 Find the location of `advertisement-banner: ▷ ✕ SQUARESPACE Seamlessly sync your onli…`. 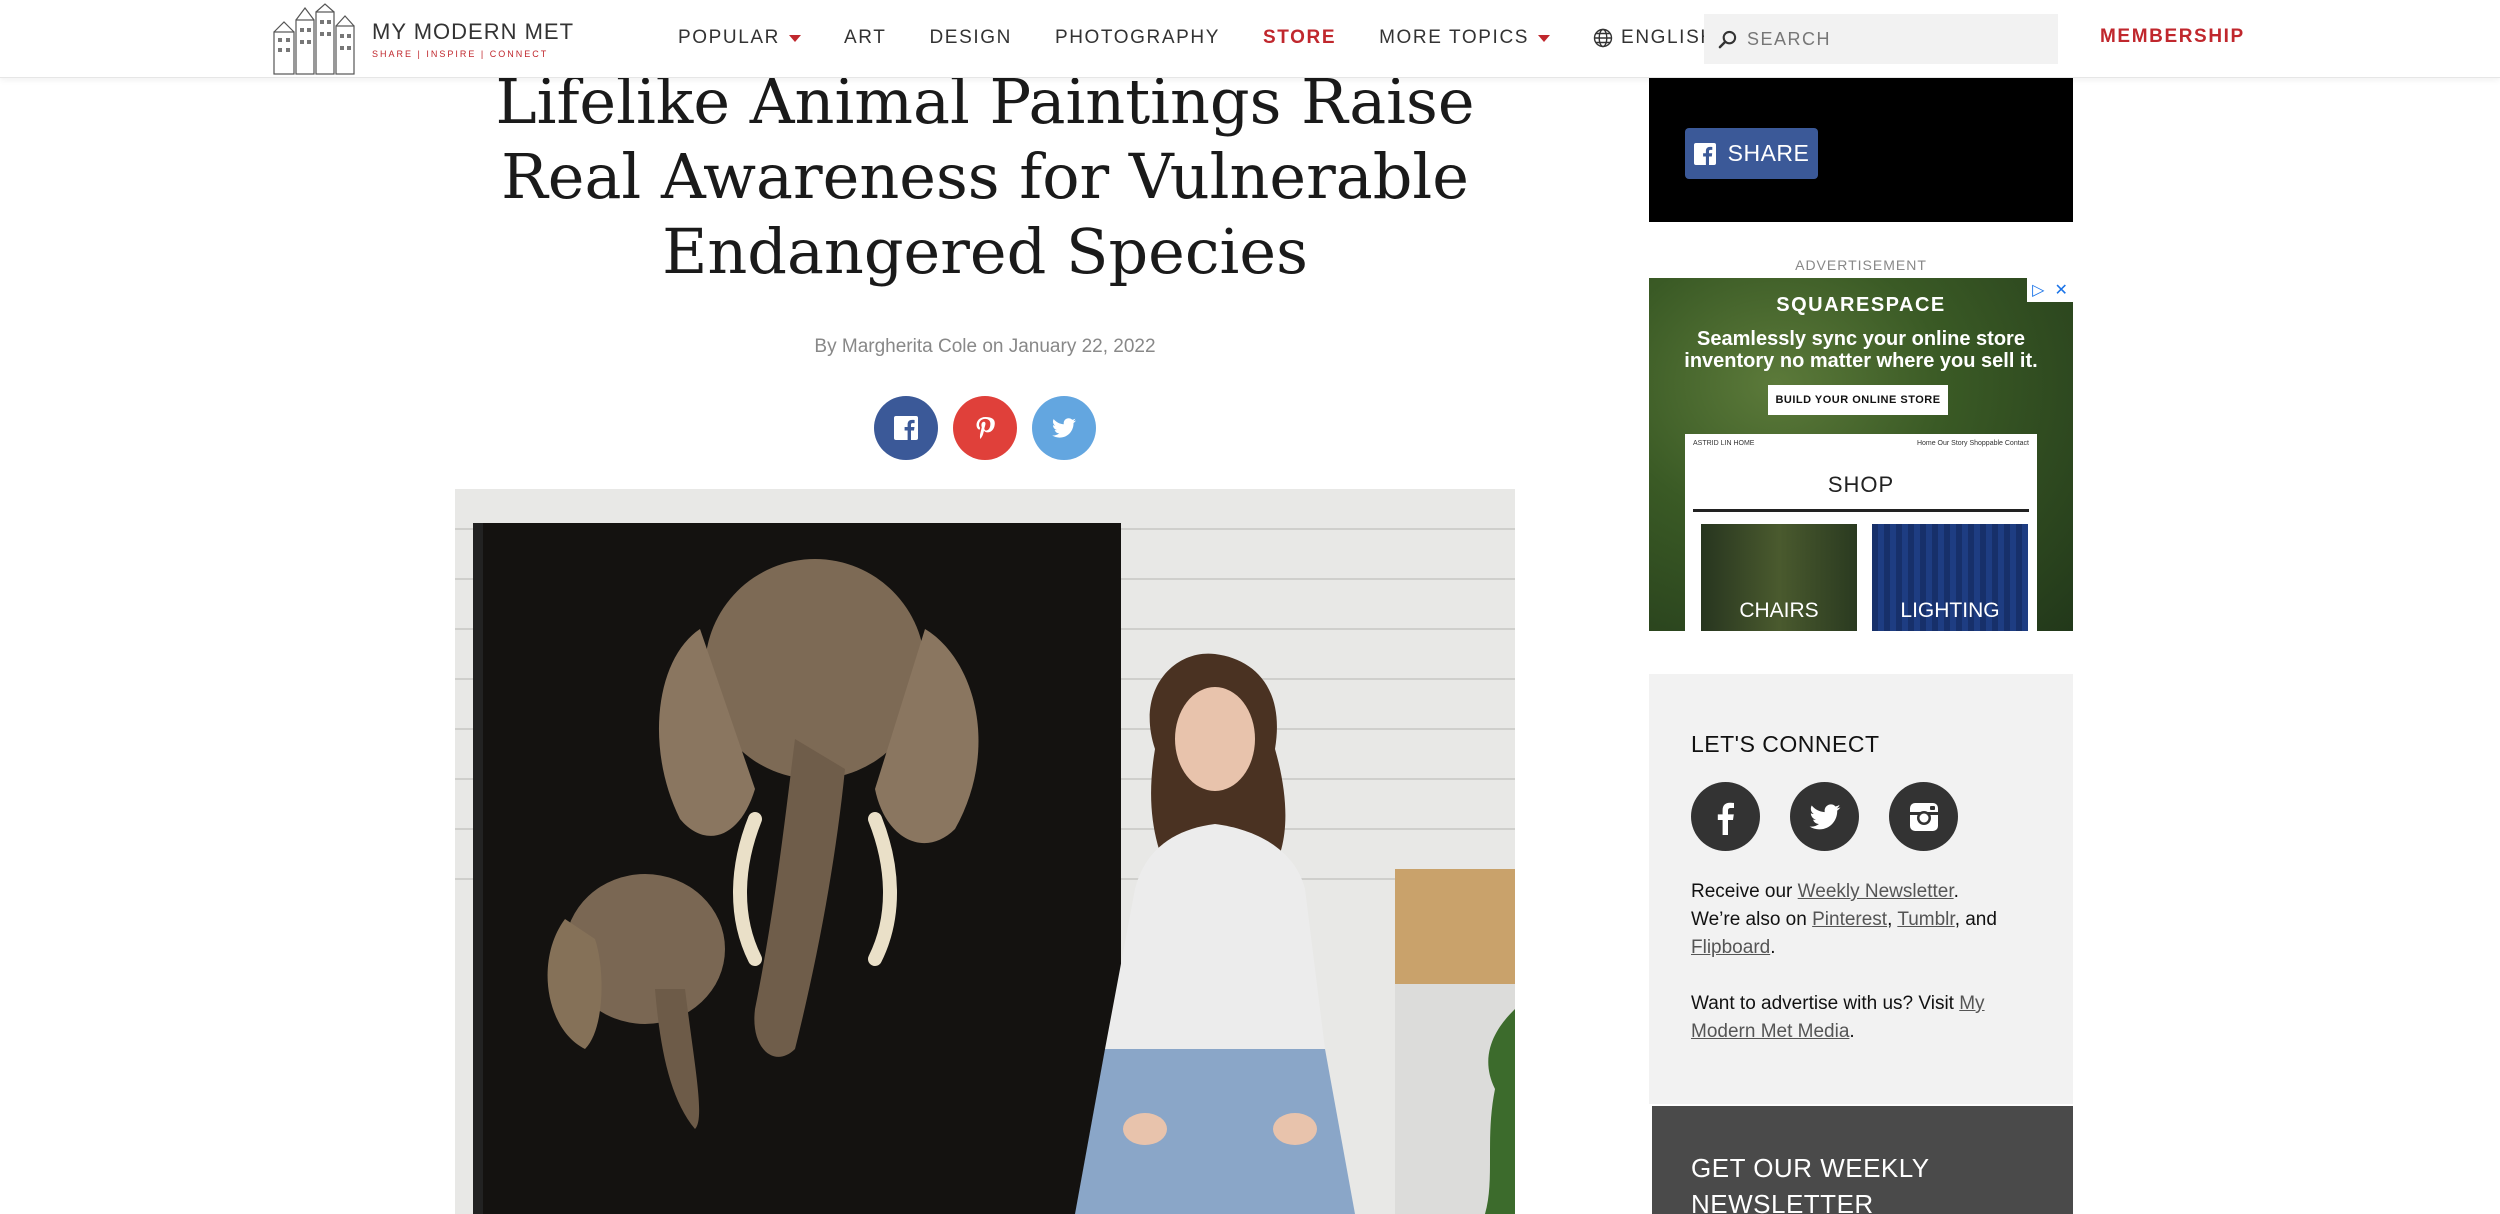

advertisement-banner: ▷ ✕ SQUARESPACE Seamlessly sync your onli… is located at coordinates (1861, 454).